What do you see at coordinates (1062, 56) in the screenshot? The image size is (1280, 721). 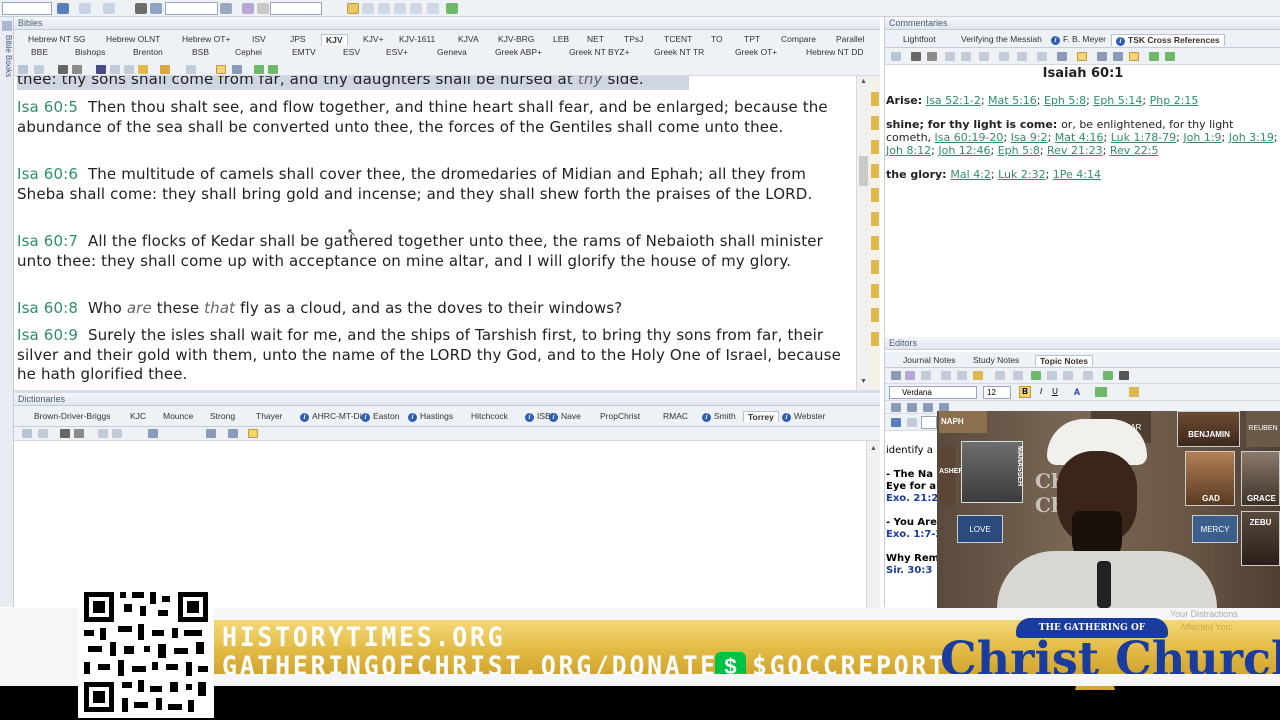 I see `zoom-icon` at bounding box center [1062, 56].